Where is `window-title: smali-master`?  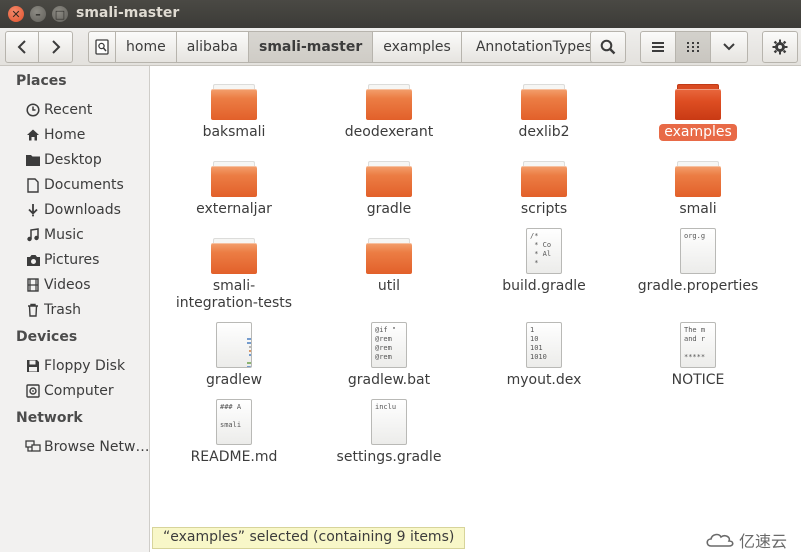
window-title: smali-master is located at coordinates (128, 13).